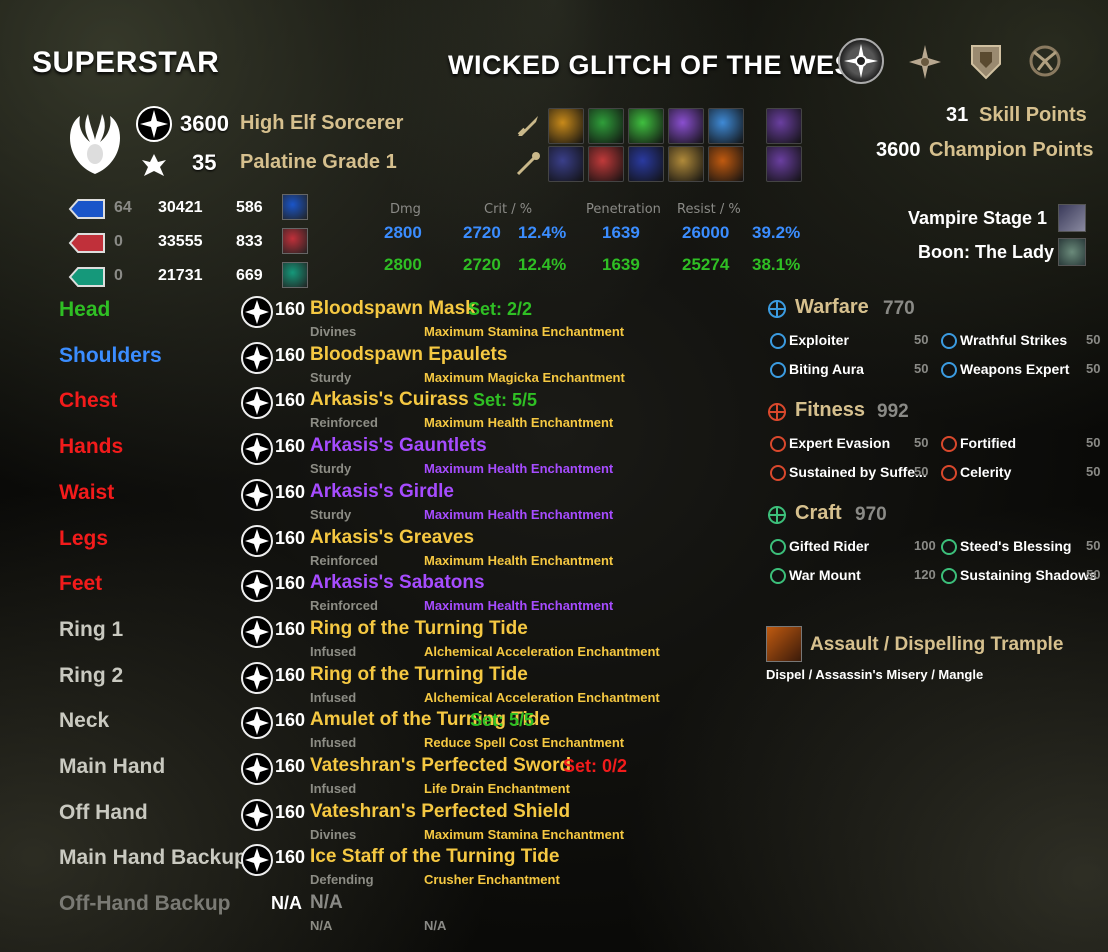 The width and height of the screenshot is (1108, 952). Describe the element at coordinates (839, 443) in the screenshot. I see `perk-name: Expert Evasion` at that location.